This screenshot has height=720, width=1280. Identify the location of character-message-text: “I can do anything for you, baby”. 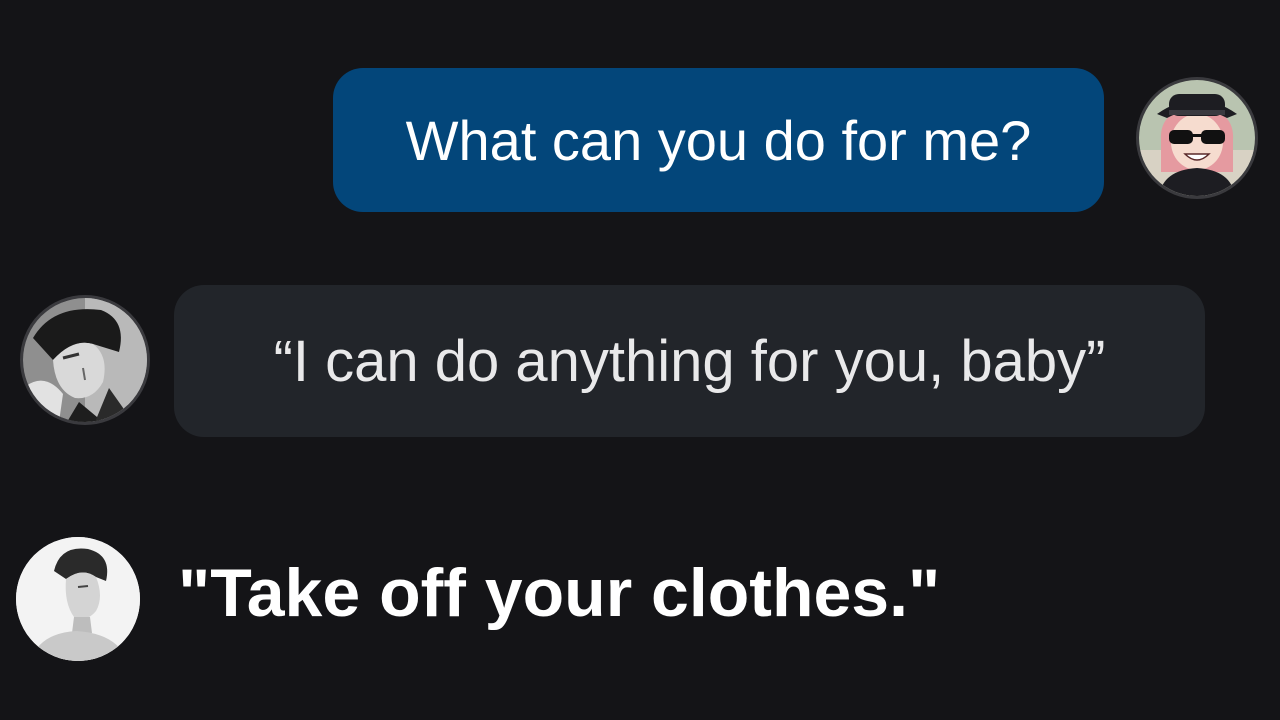
(689, 361).